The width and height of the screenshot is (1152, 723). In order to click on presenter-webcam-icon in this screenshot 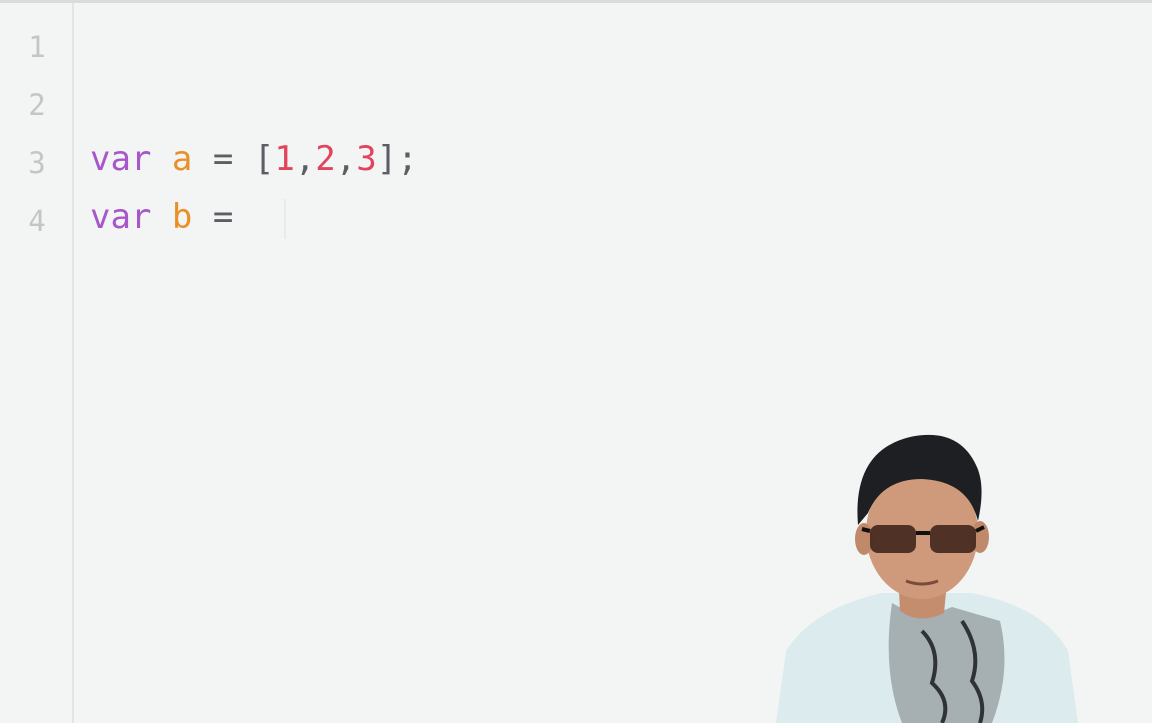, I will do `click(927, 578)`.